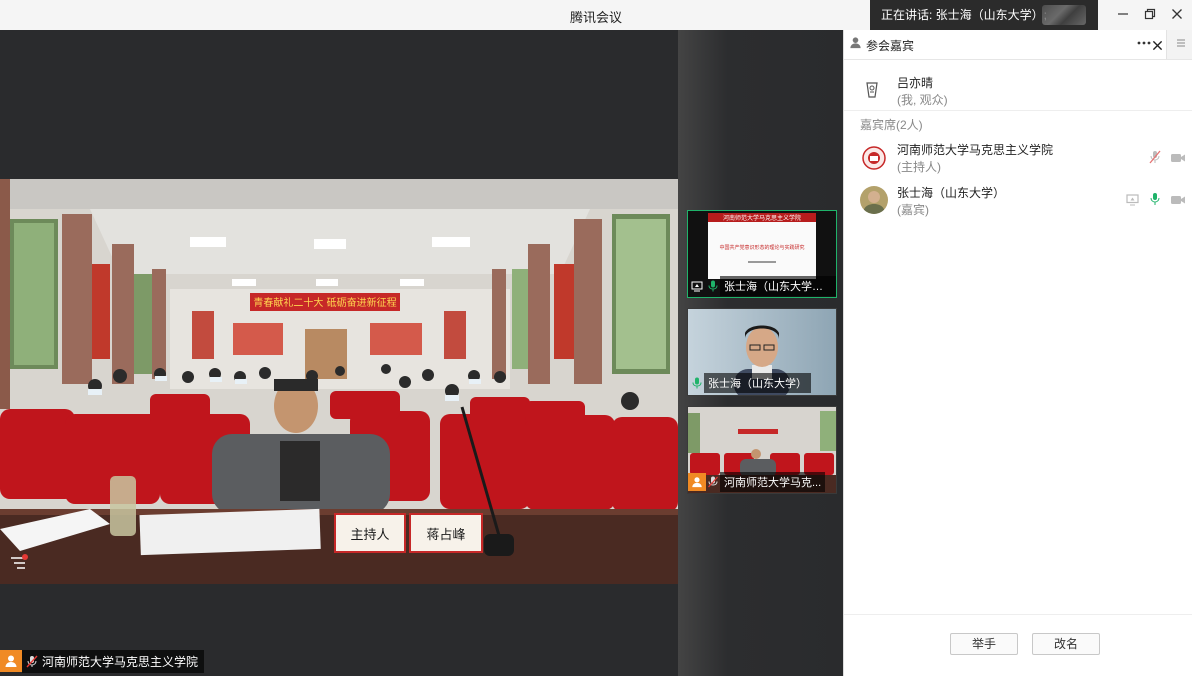 The image size is (1192, 676). I want to click on minimize-icon, so click(1123, 15).